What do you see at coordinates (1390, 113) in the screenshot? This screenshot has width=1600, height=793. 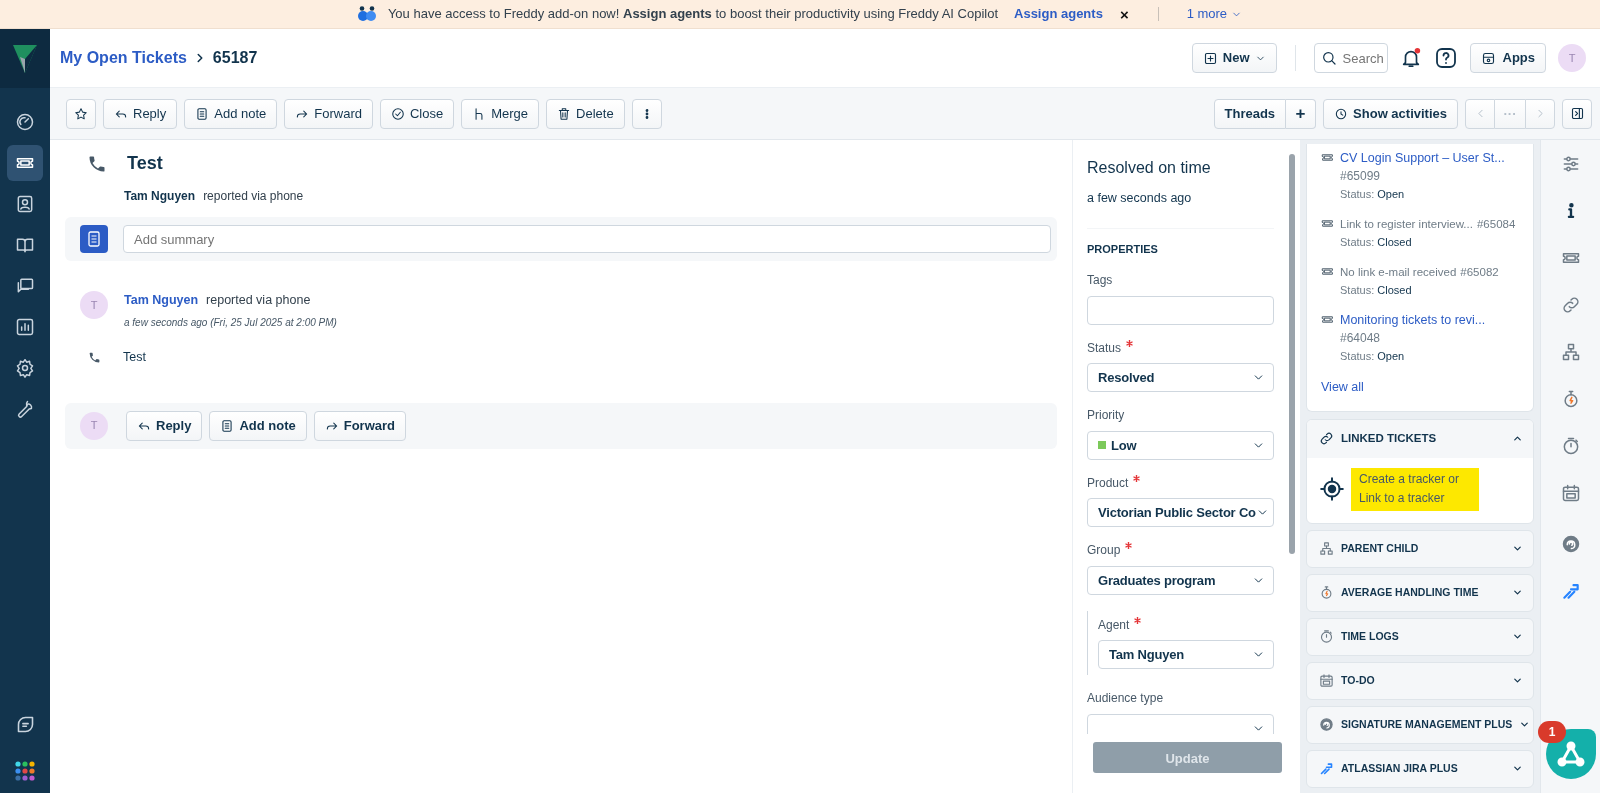 I see `show-activities-button: Show activities` at bounding box center [1390, 113].